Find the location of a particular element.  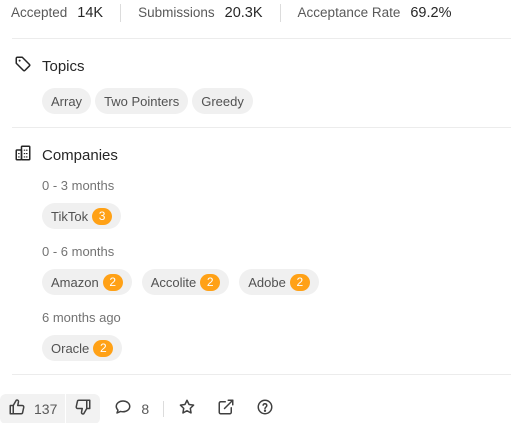

share-icon is located at coordinates (226, 409).